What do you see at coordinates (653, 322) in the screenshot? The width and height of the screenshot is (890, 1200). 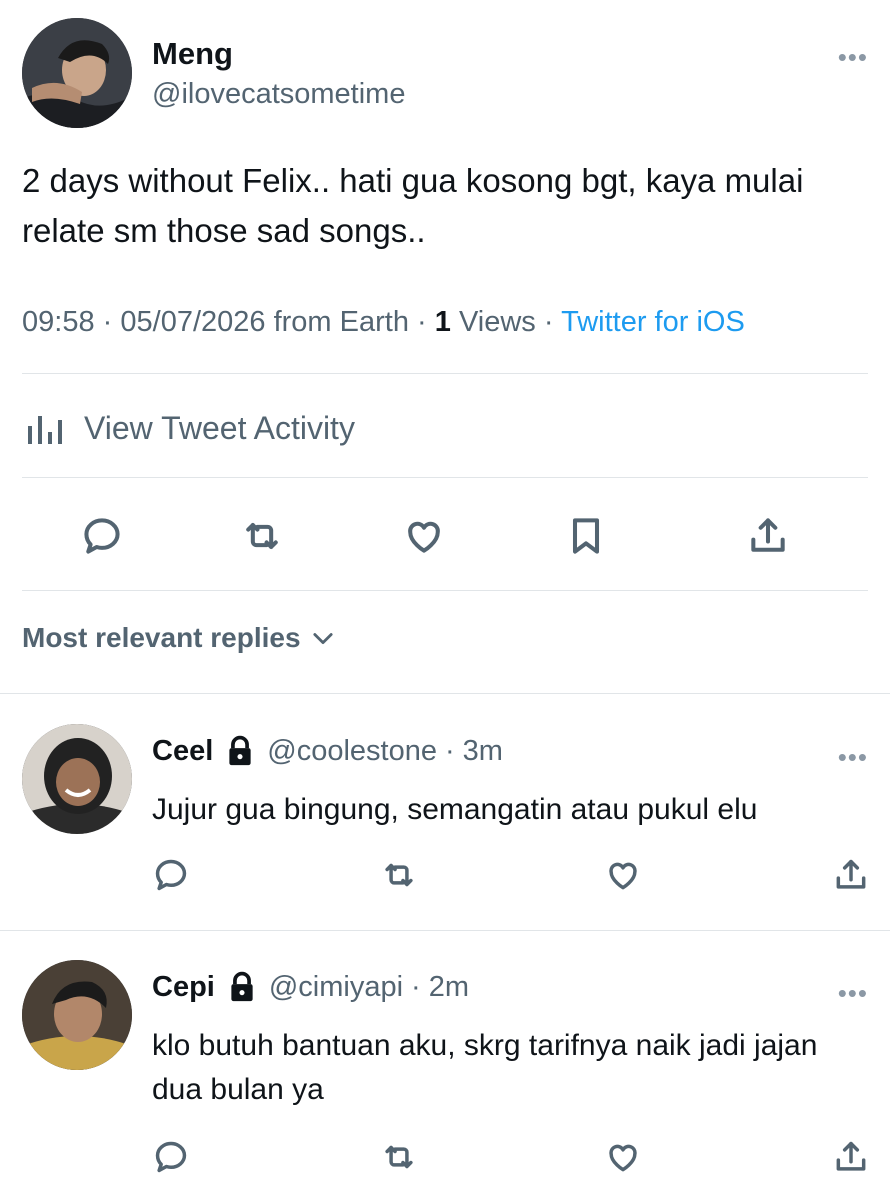 I see `tweet-source-link: Twitter for iOS` at bounding box center [653, 322].